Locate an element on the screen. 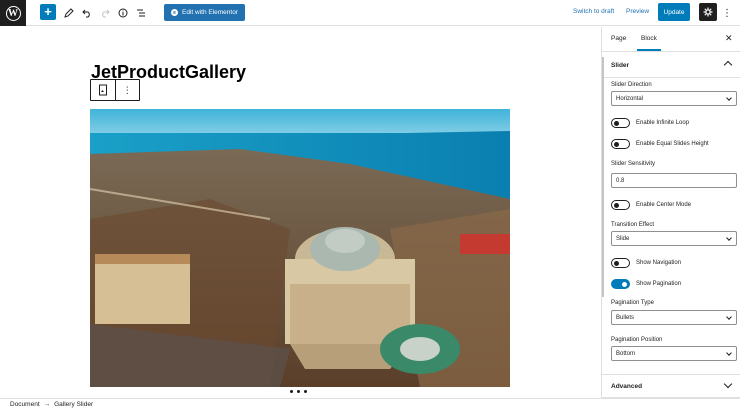 The image size is (740, 410). transition-effect-label: Transition Effect is located at coordinates (633, 225).